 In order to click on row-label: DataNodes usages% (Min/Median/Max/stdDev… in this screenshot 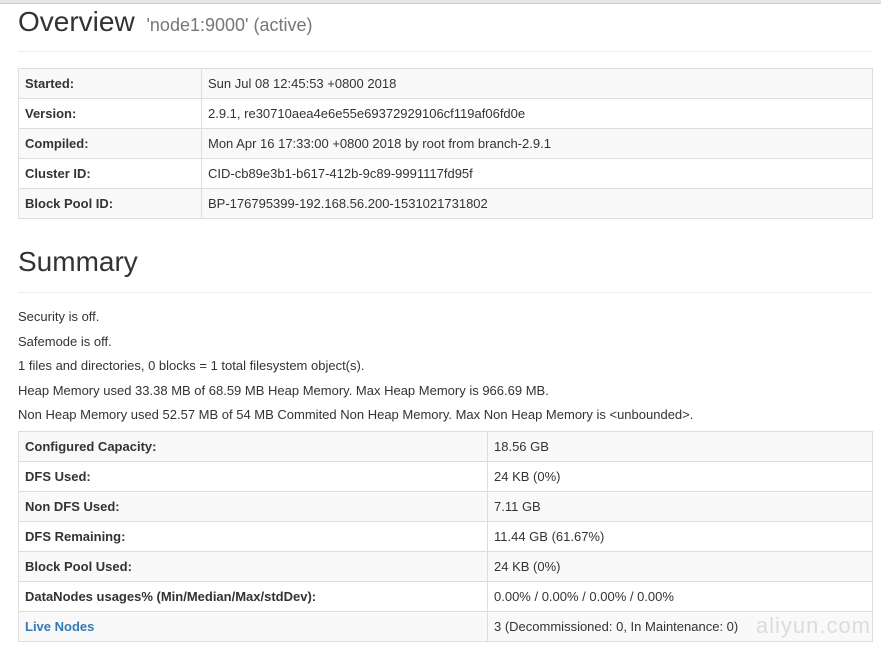, I will do `click(253, 596)`.